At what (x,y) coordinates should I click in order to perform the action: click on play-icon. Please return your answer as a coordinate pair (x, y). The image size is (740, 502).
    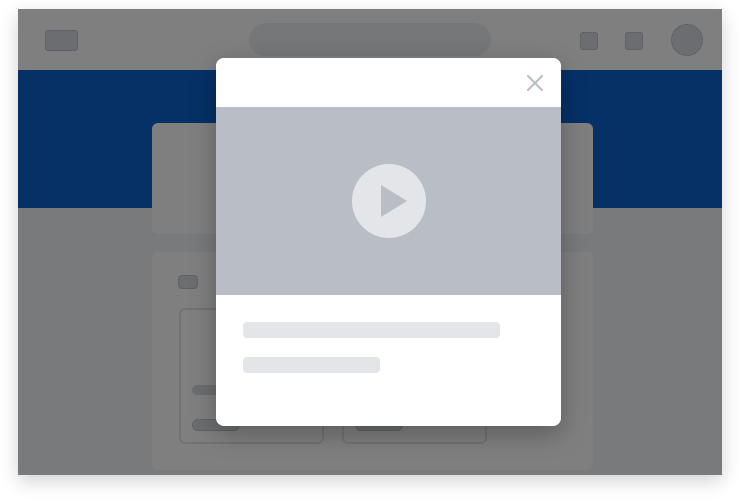
    Looking at the image, I should click on (394, 201).